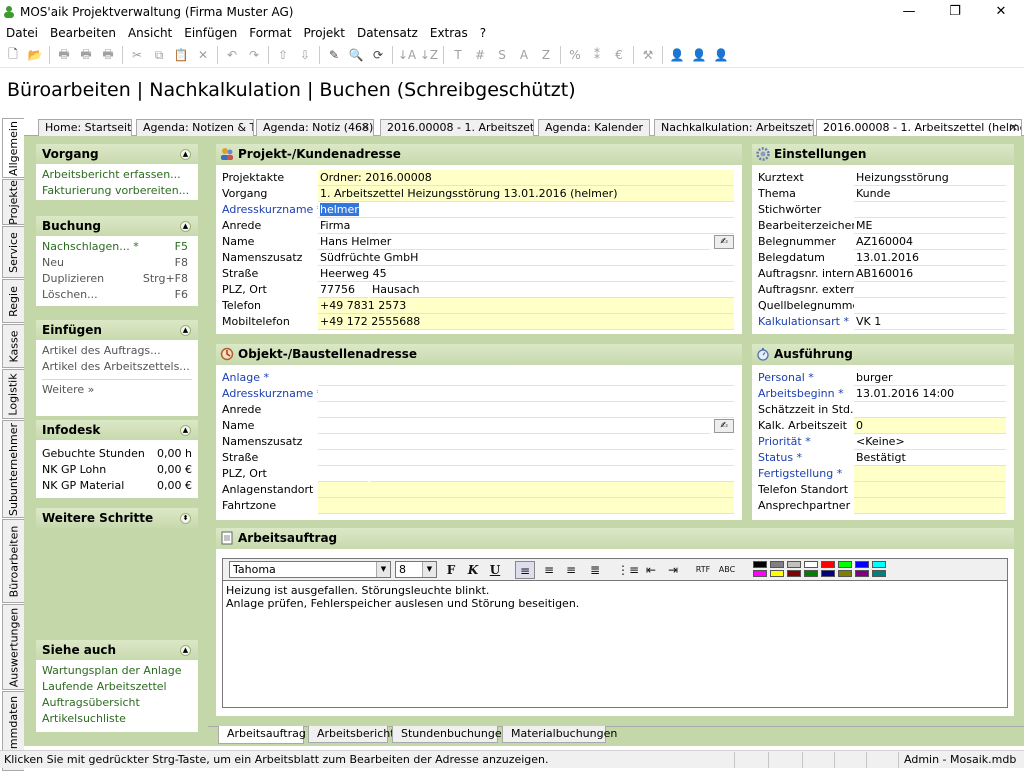 This screenshot has width=1024, height=771. I want to click on currency-icon: €, so click(619, 55).